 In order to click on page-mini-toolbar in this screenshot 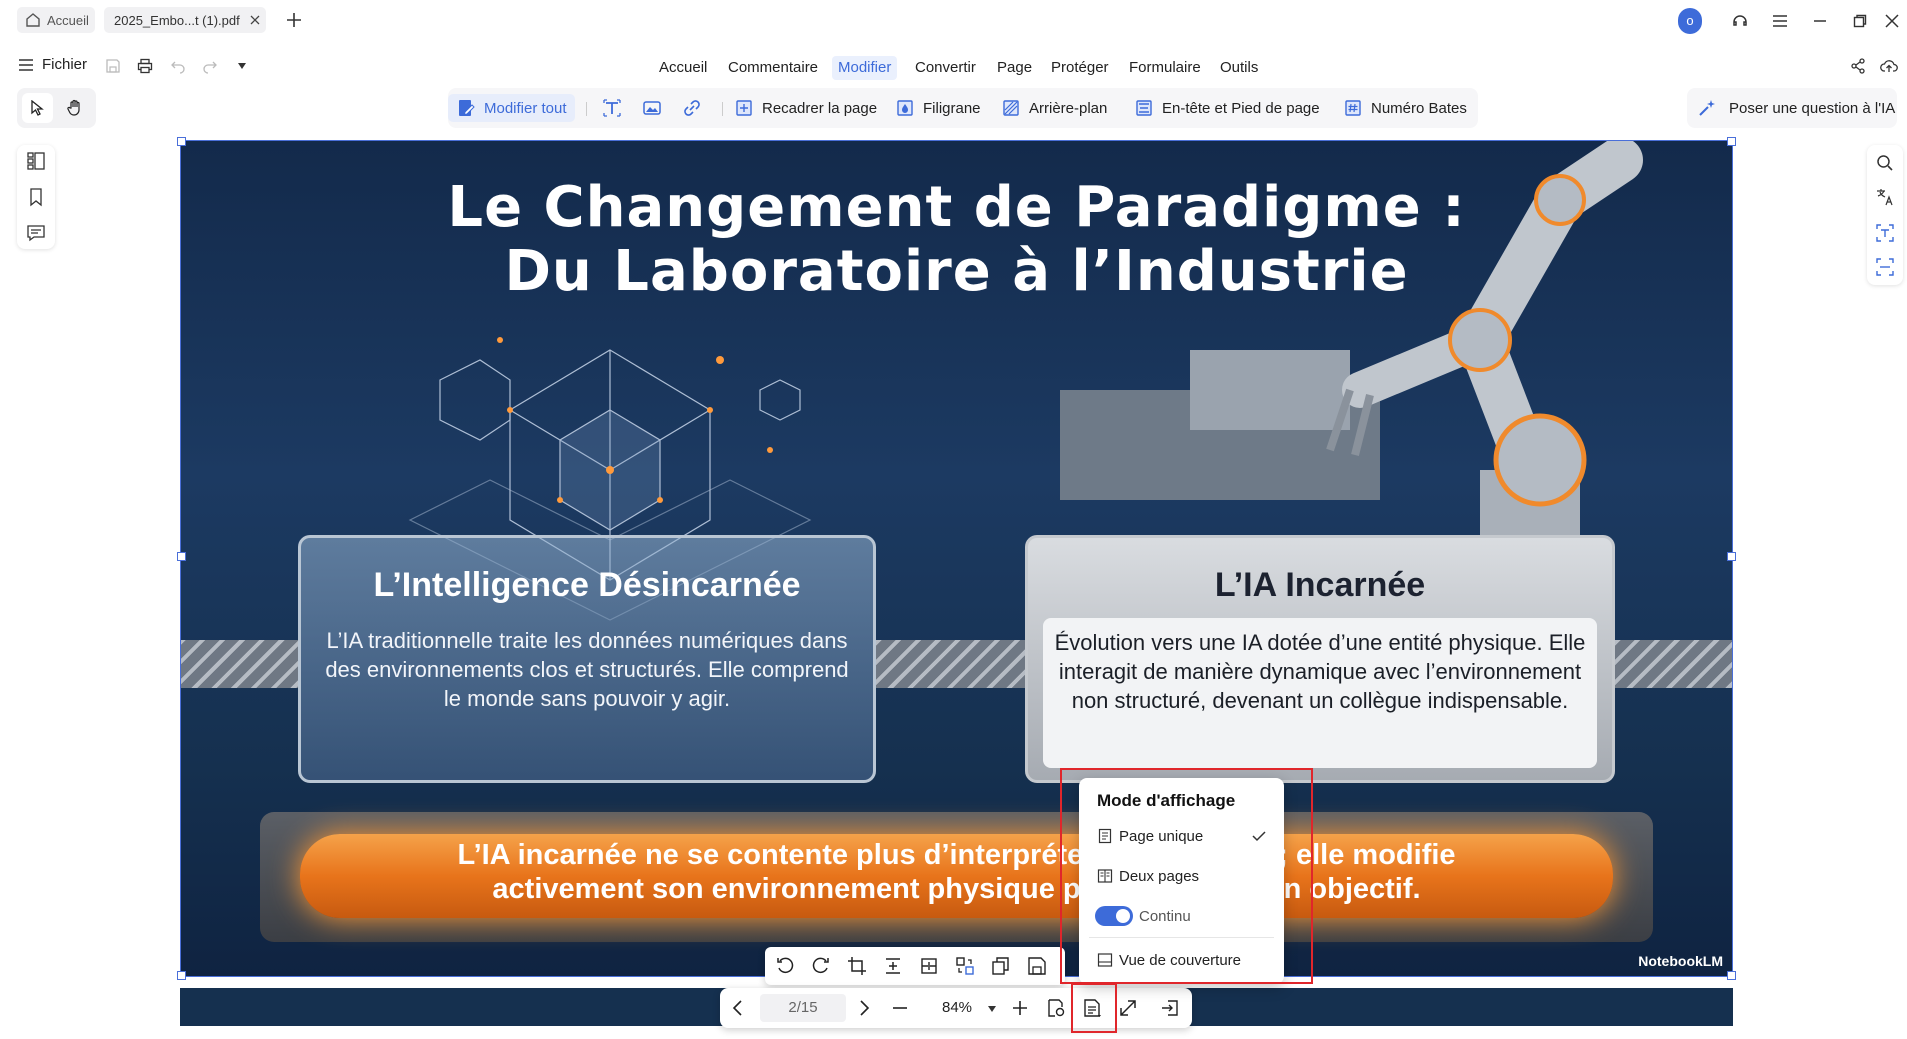, I will do `click(915, 966)`.